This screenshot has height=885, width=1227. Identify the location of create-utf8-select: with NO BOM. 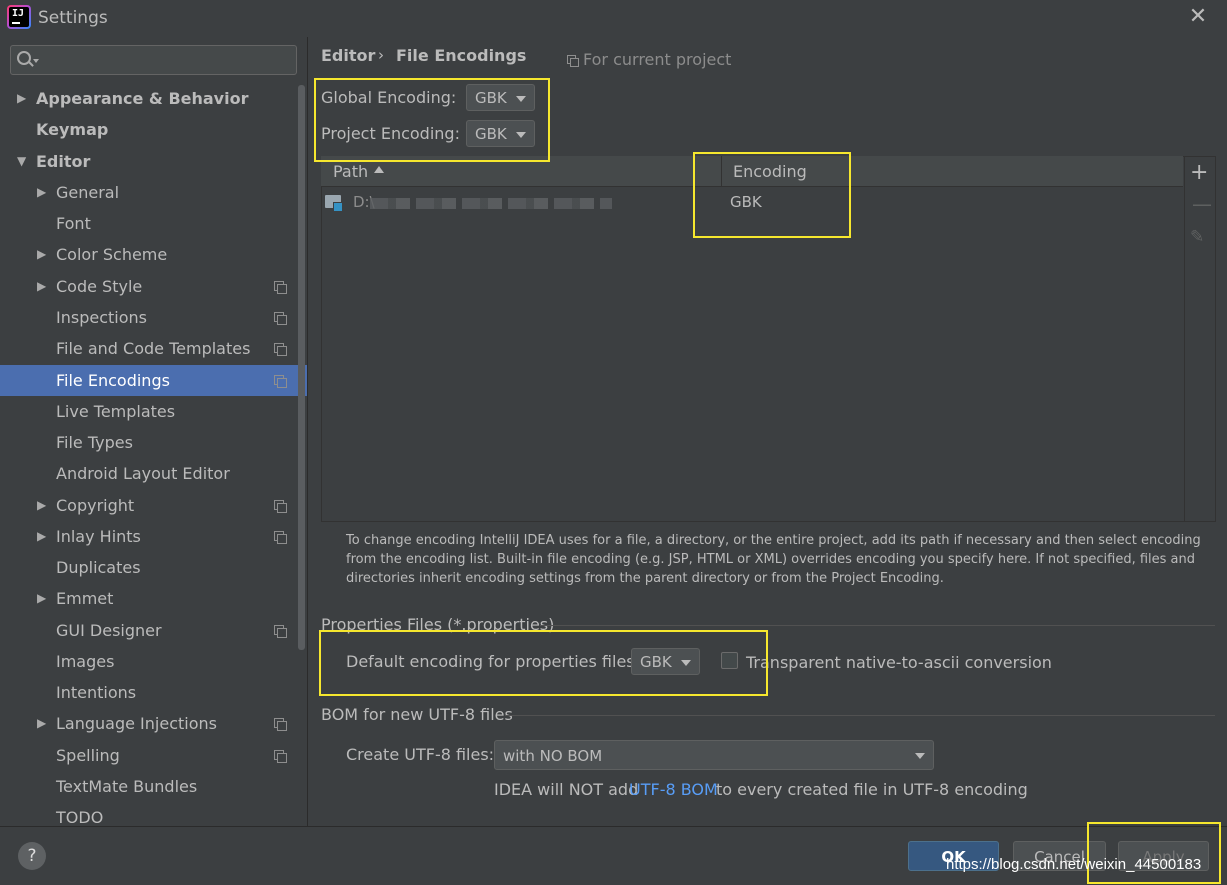
(714, 755).